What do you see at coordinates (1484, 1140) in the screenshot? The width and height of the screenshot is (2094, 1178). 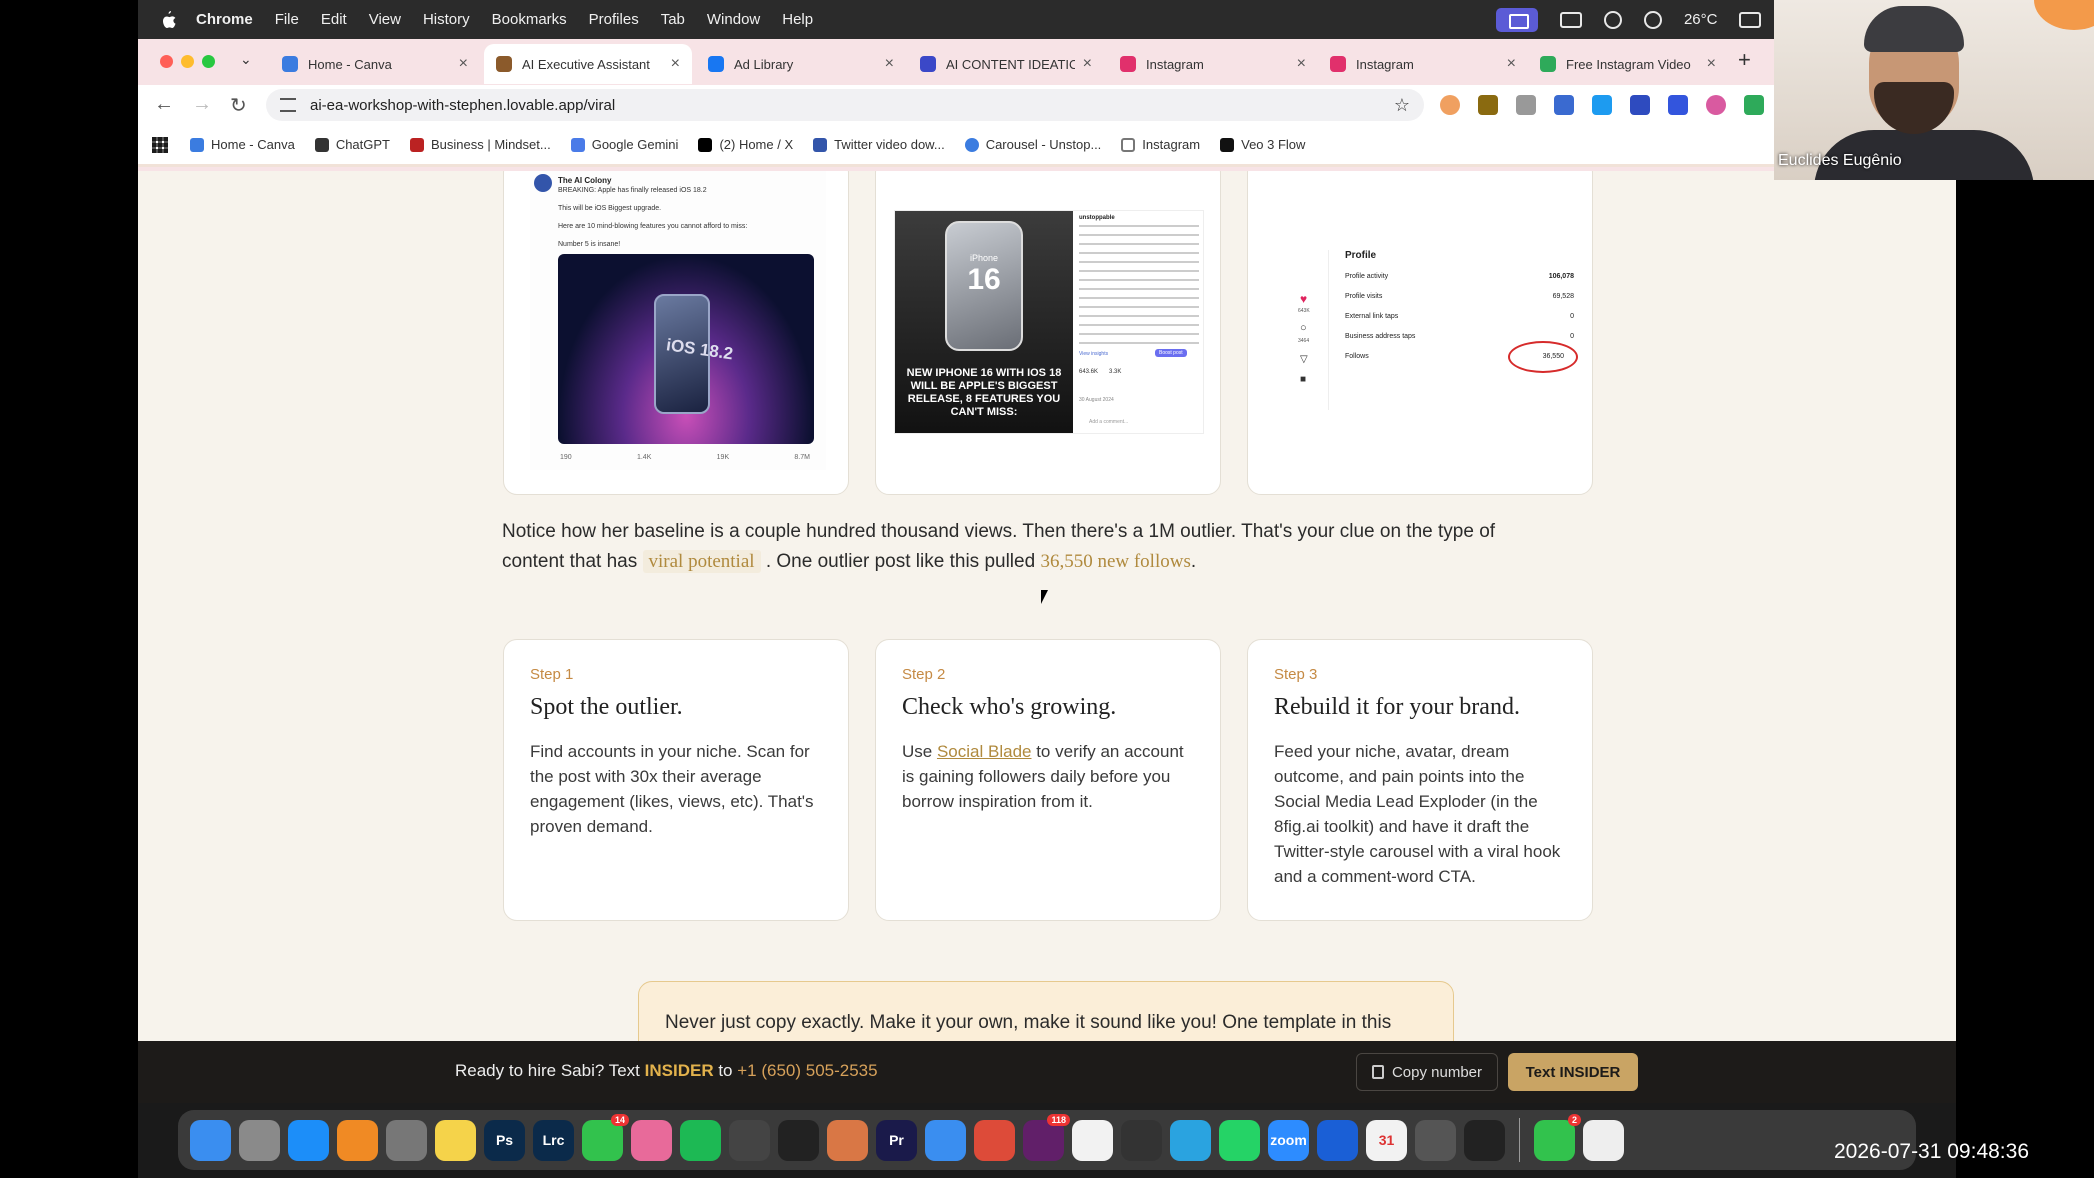 I see `dock-final-cut-icon` at bounding box center [1484, 1140].